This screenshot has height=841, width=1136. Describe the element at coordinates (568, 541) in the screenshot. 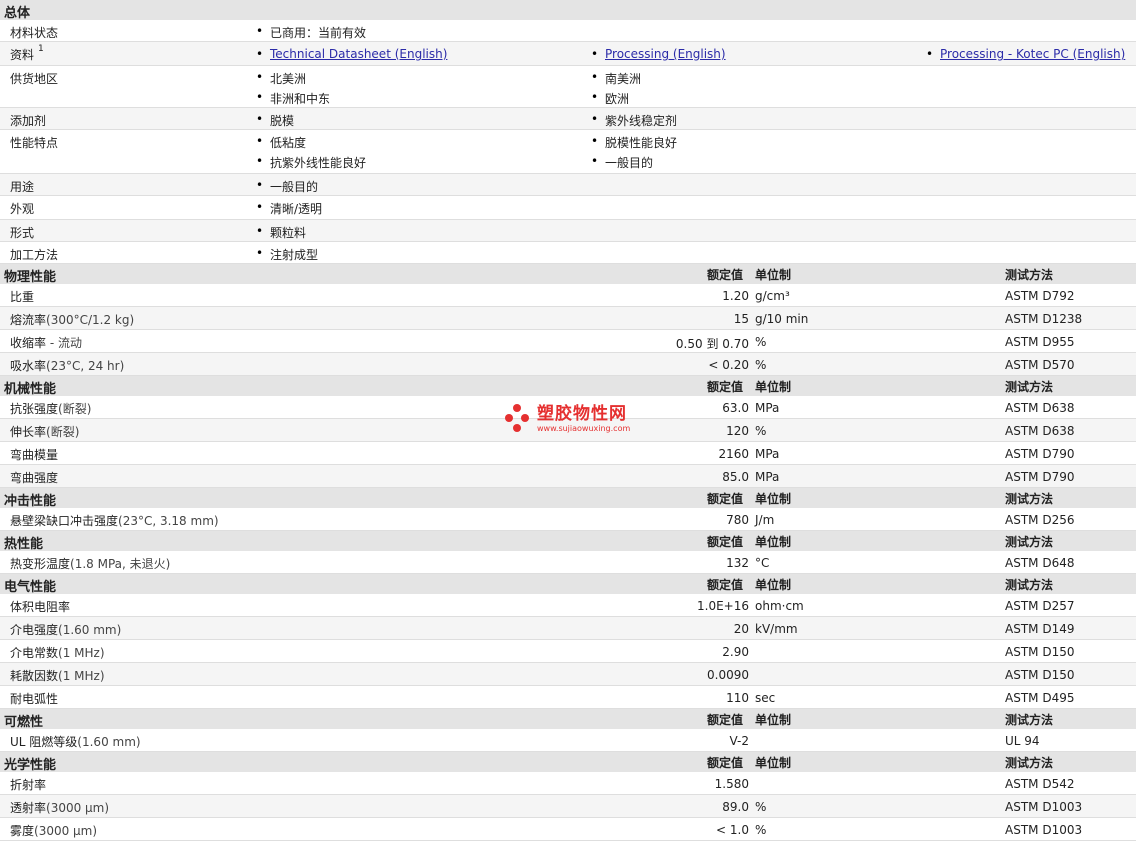

I see `section-header: 热性能 额定值 单位制 测试方法` at that location.